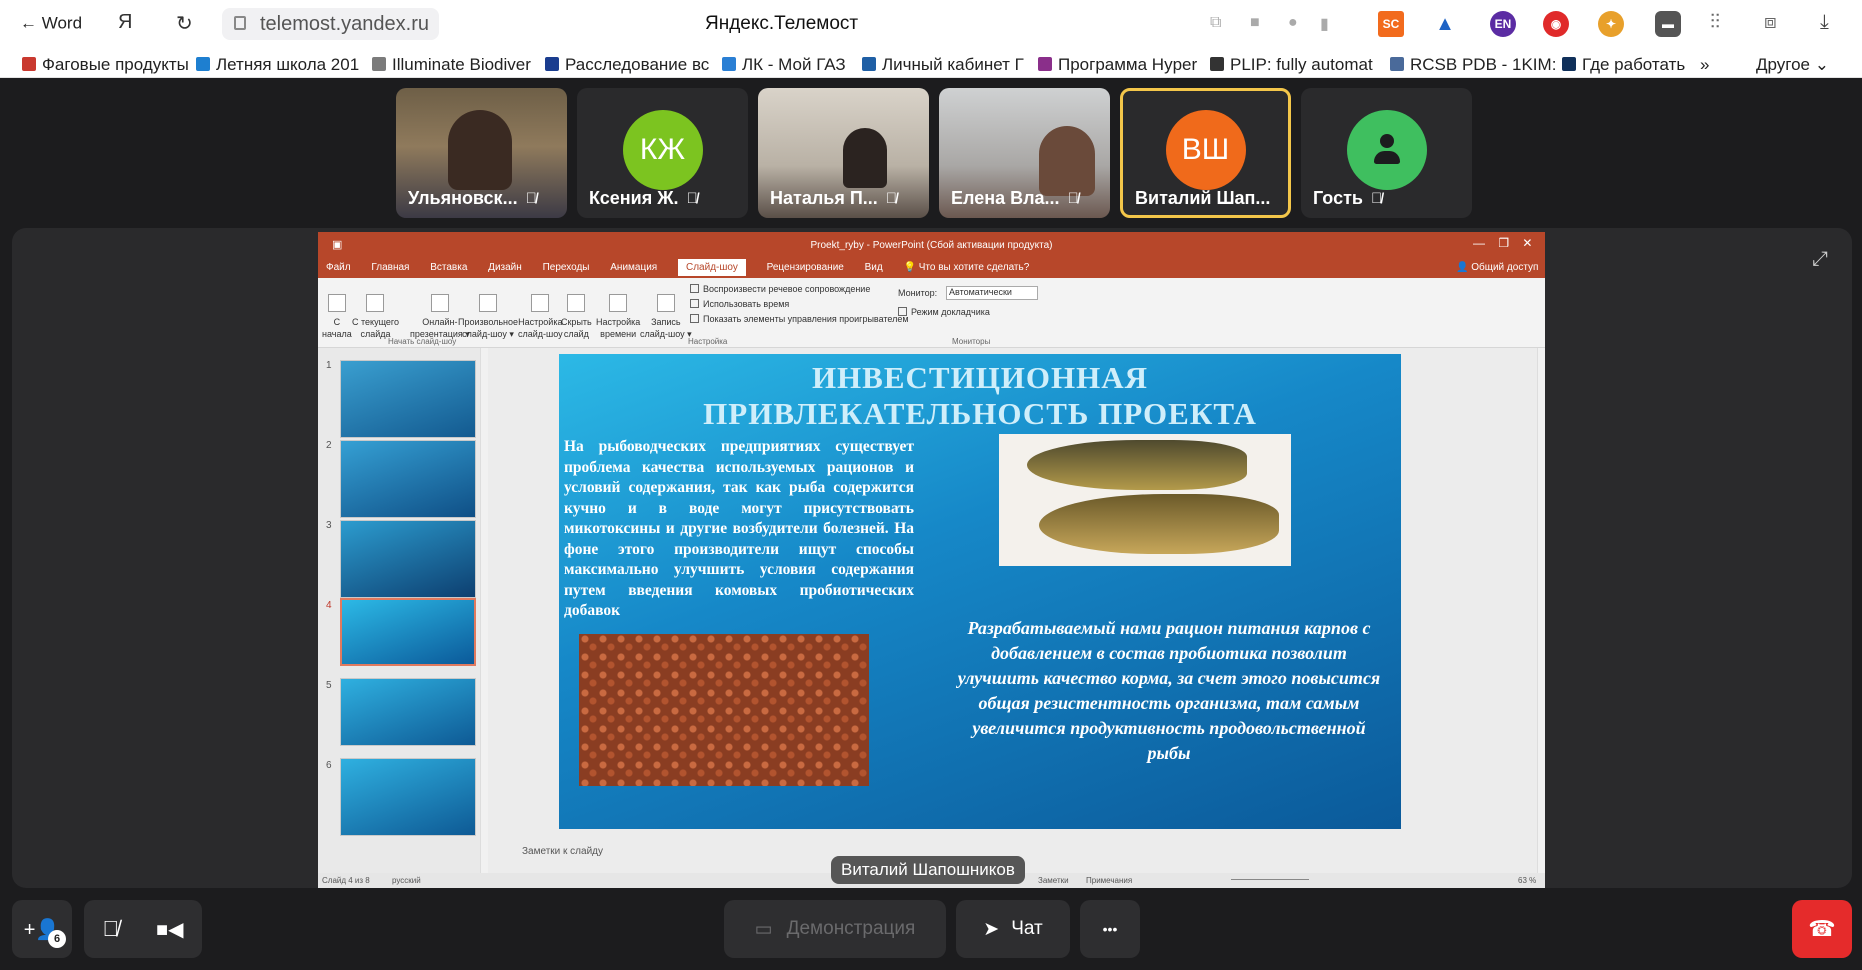 This screenshot has width=1862, height=970. What do you see at coordinates (1015, 197) in the screenshot?
I see `participant-name-row: Елена Вла... 🎙̸` at bounding box center [1015, 197].